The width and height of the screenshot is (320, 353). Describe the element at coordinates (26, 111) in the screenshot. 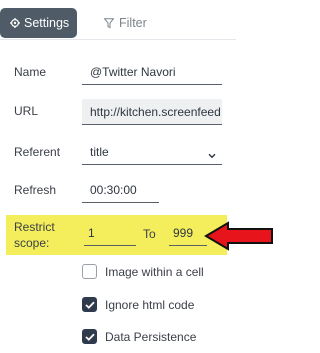

I see `url-label: URL` at that location.